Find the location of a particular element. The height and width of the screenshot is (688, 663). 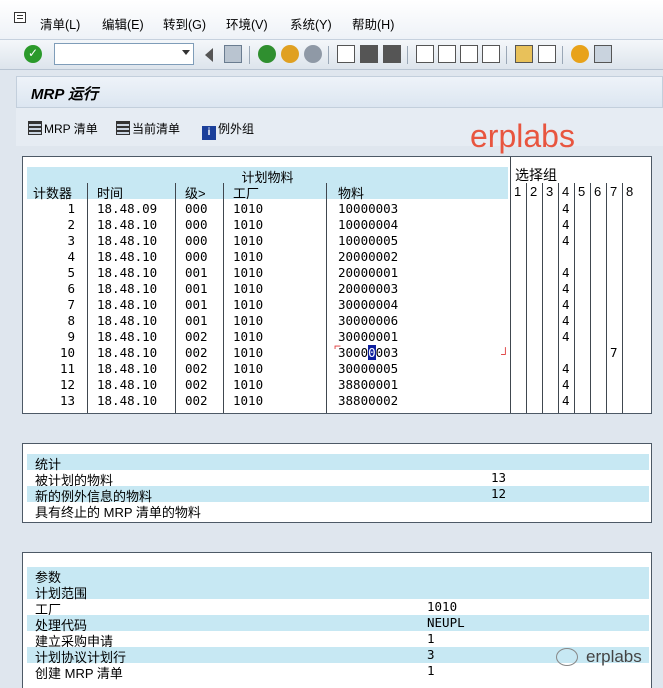

table-row: 2 18.48.10 000 1010 10000004 4 is located at coordinates (342, 225).